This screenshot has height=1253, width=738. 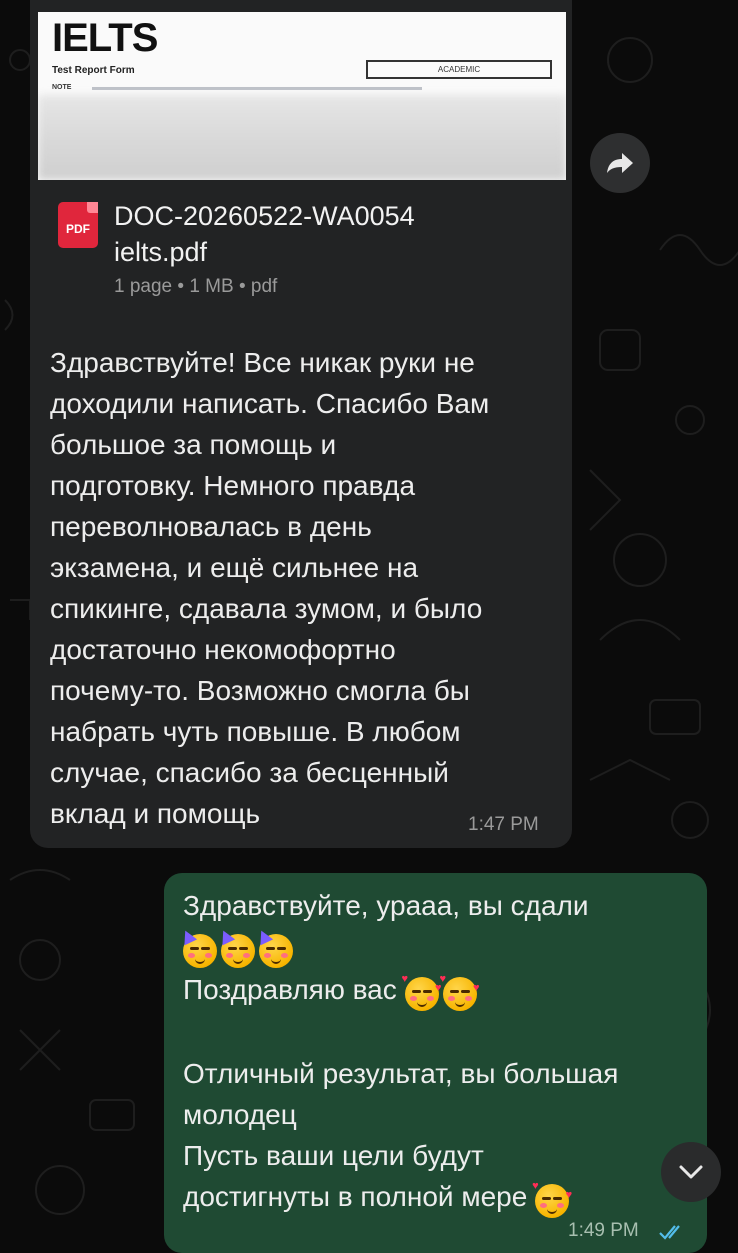 I want to click on note-text-blurred, so click(x=257, y=88).